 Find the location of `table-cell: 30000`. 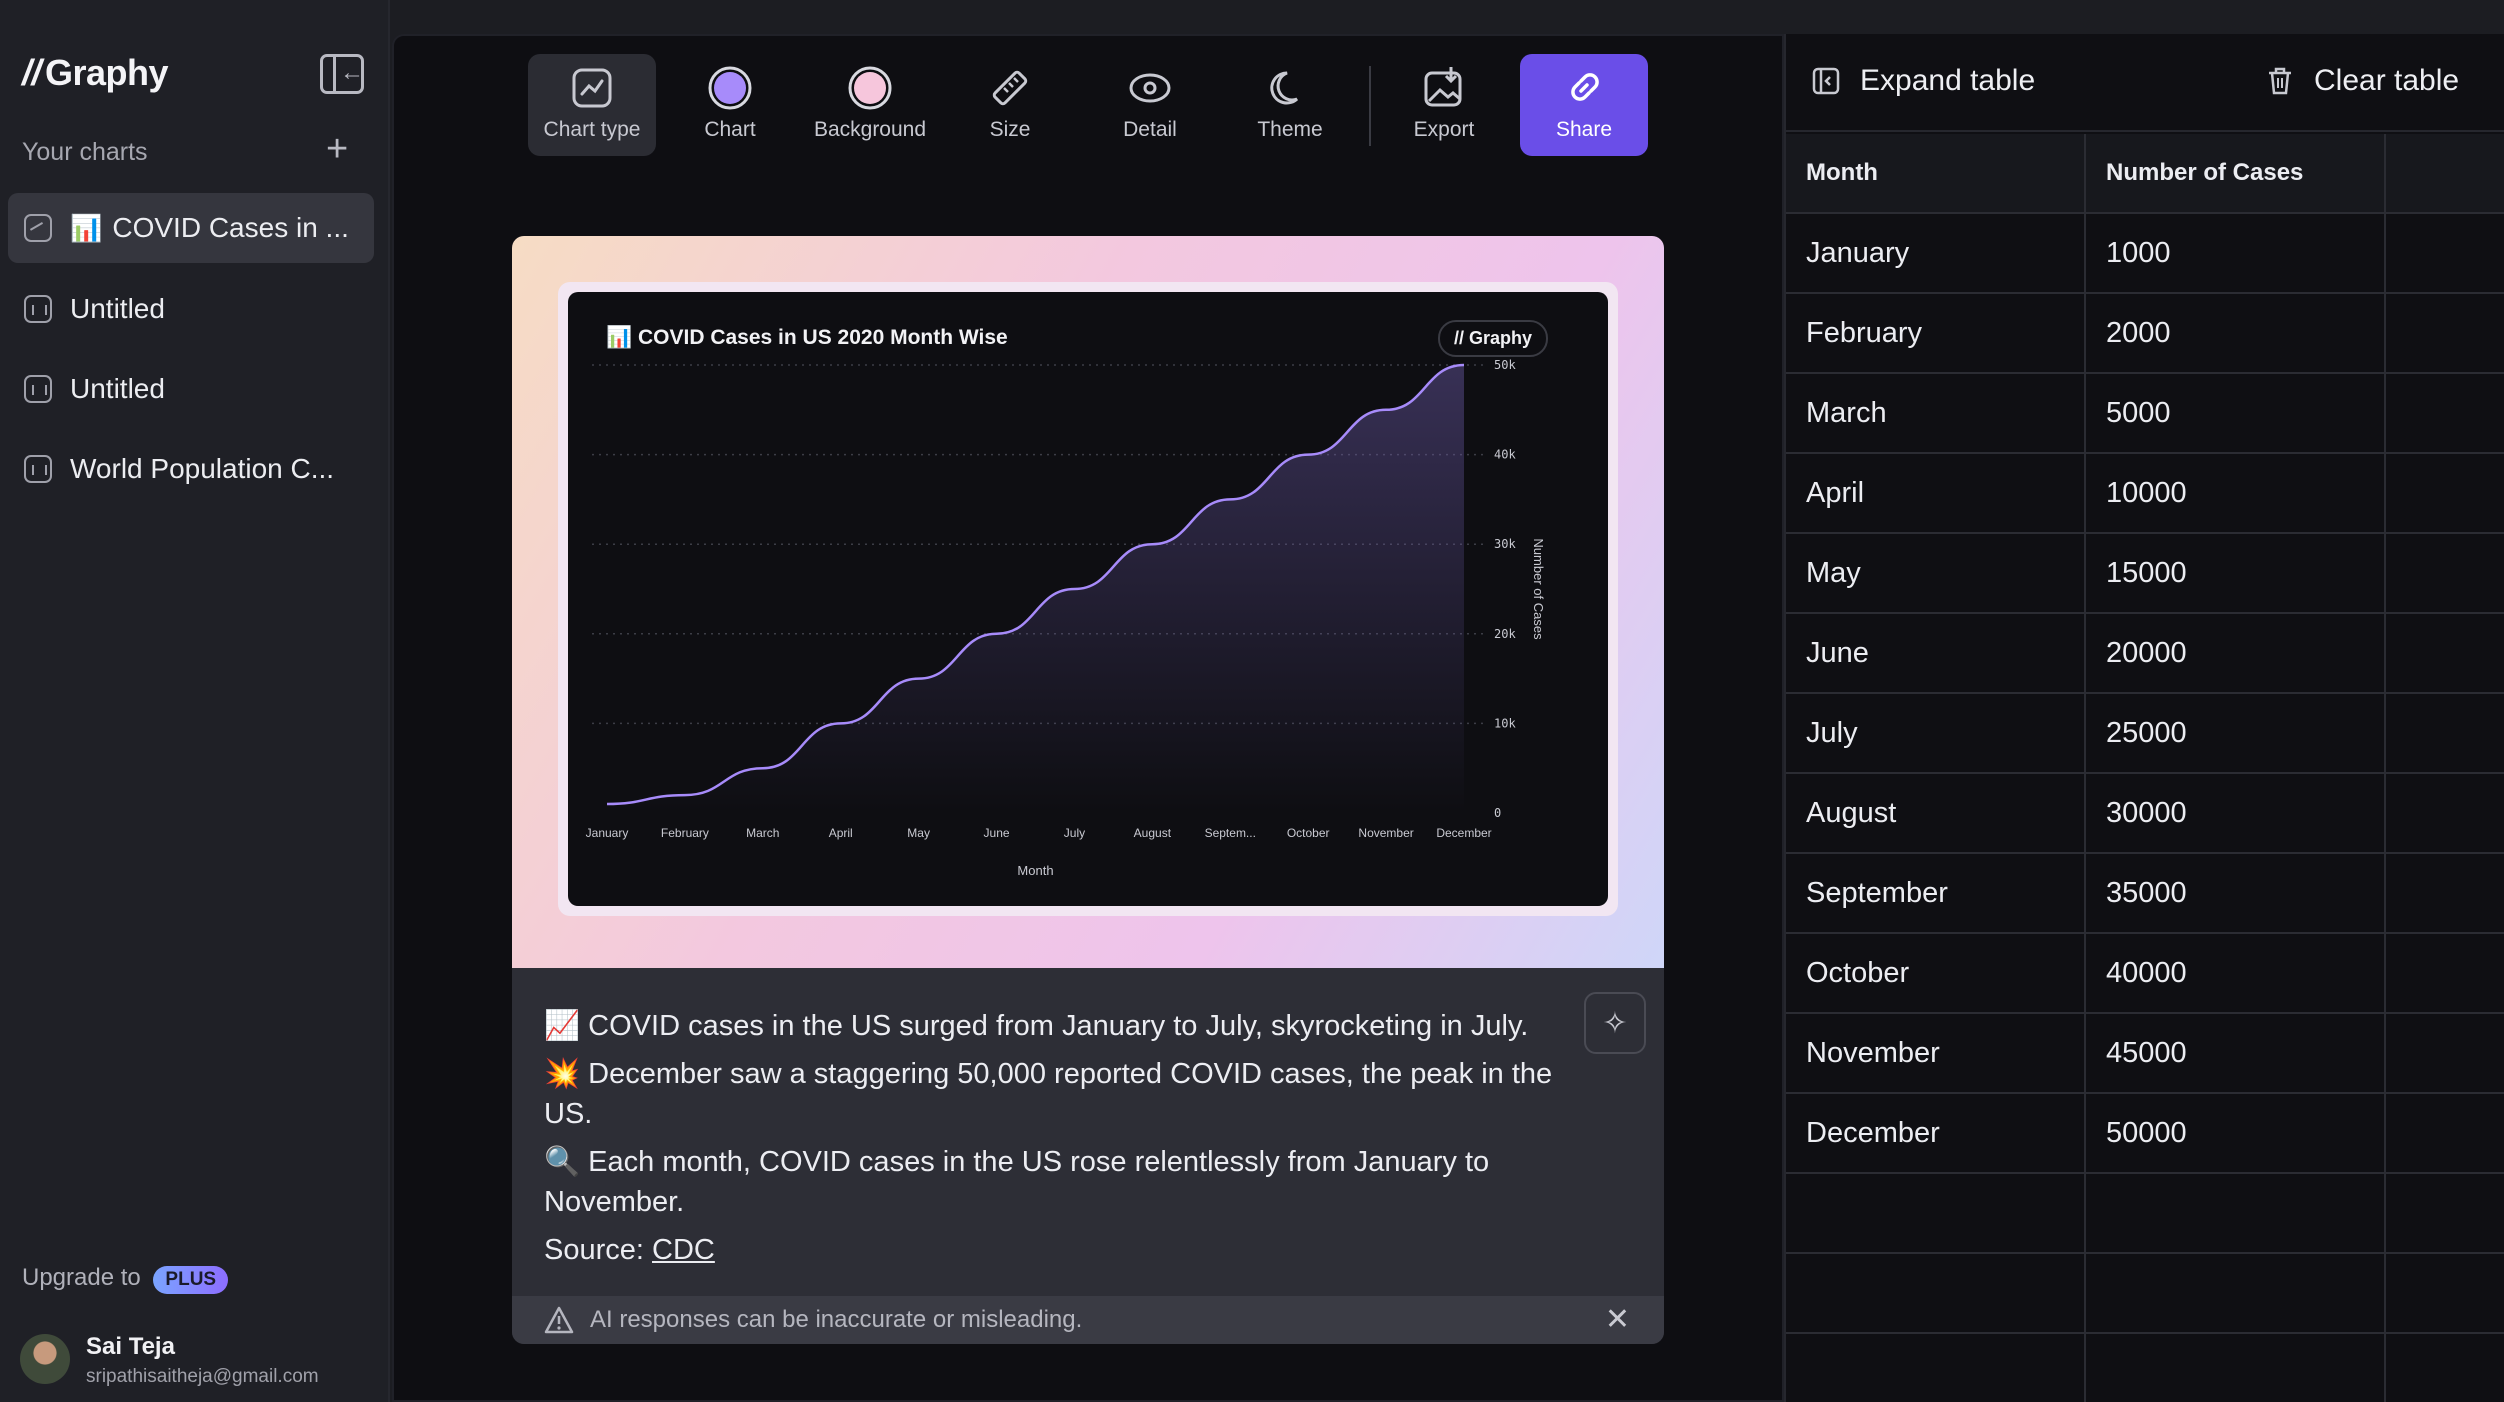

table-cell: 30000 is located at coordinates (2236, 813).